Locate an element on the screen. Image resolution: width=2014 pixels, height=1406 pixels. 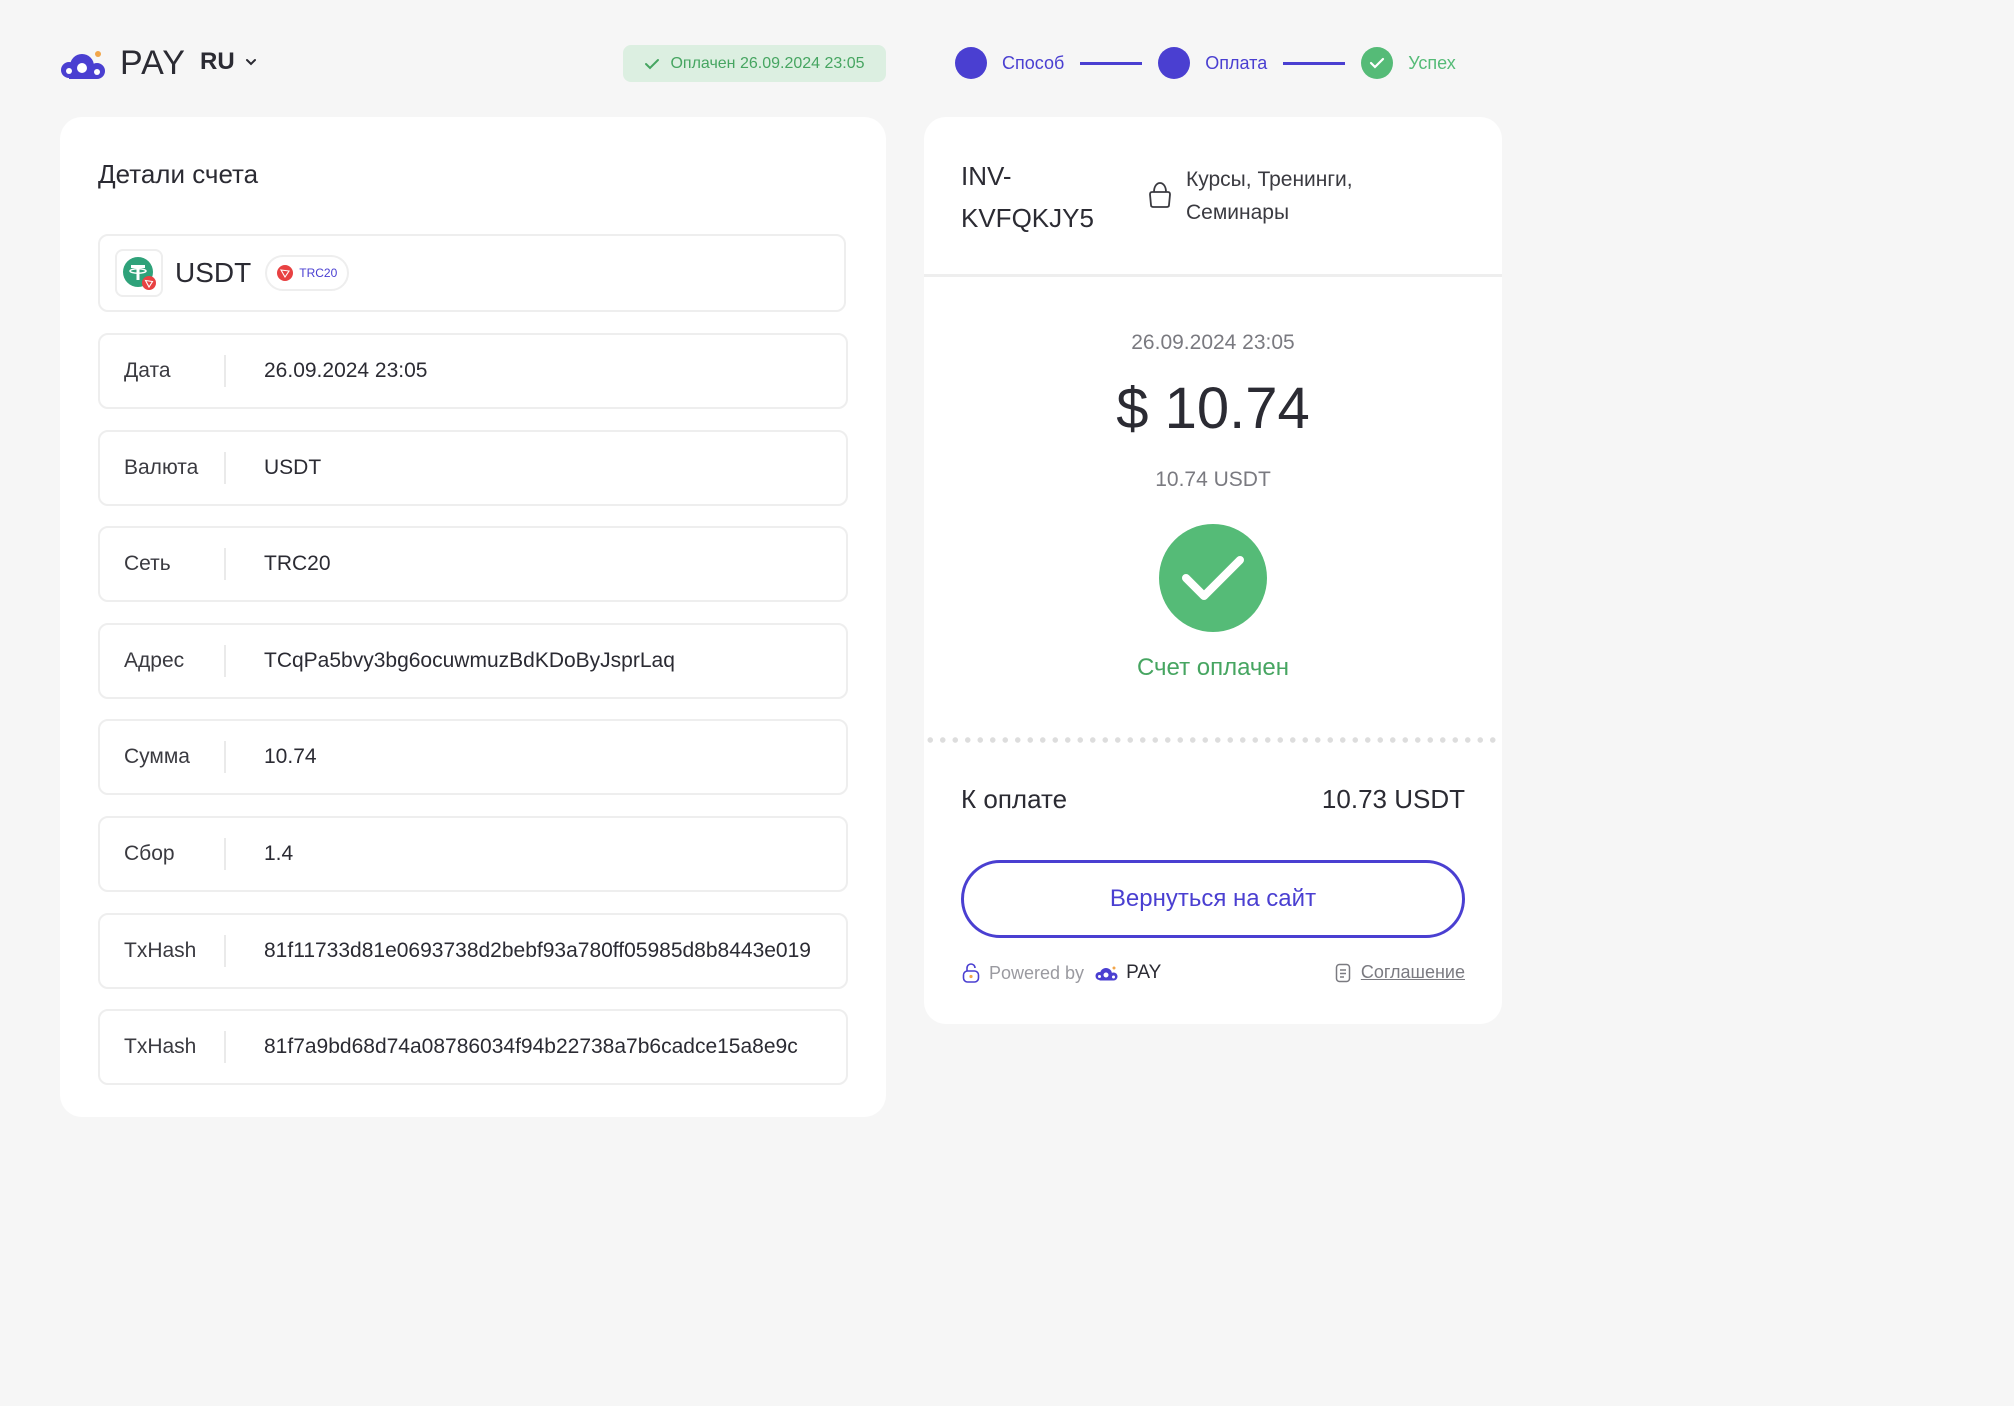
invoice-category: Курсы, Тренинги, Семинары is located at coordinates (1267, 196).